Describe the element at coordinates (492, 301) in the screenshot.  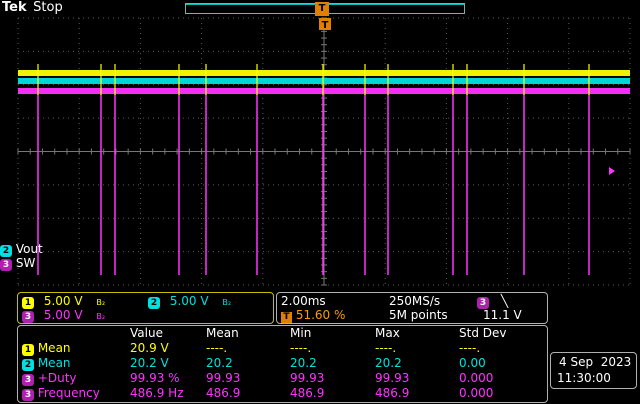
I see `trigger-source: 3 ╲` at that location.